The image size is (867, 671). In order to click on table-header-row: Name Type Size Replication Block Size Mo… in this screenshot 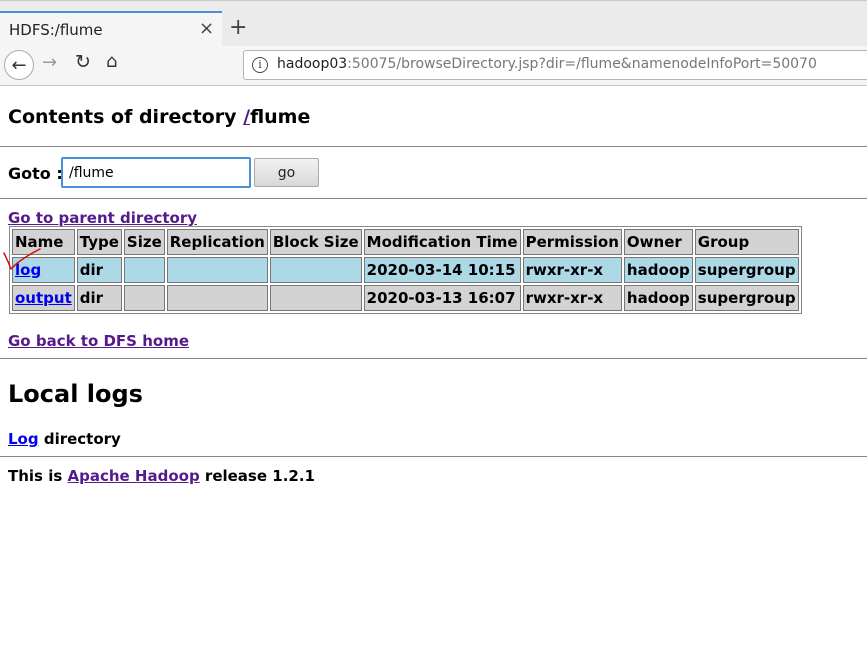, I will do `click(405, 242)`.